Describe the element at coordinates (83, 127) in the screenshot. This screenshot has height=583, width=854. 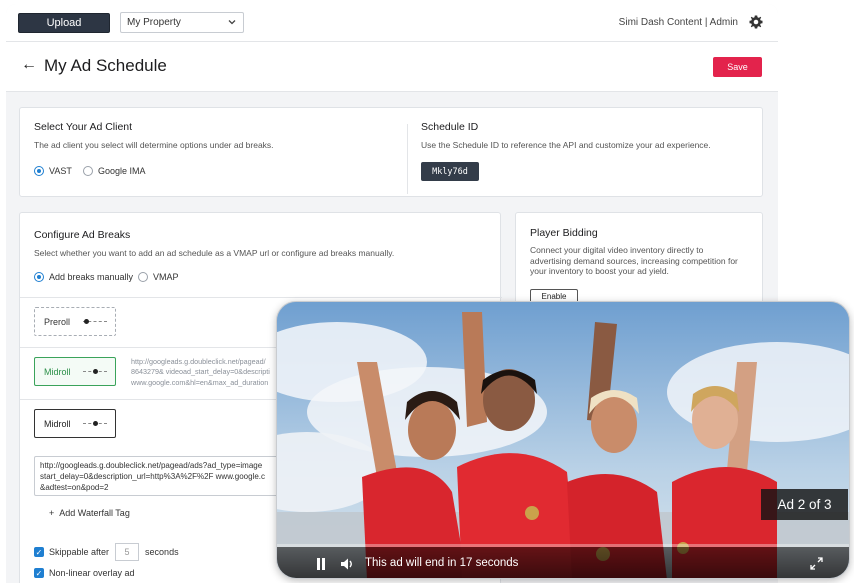
I see `ad-client-title: Select Your Ad Client` at that location.